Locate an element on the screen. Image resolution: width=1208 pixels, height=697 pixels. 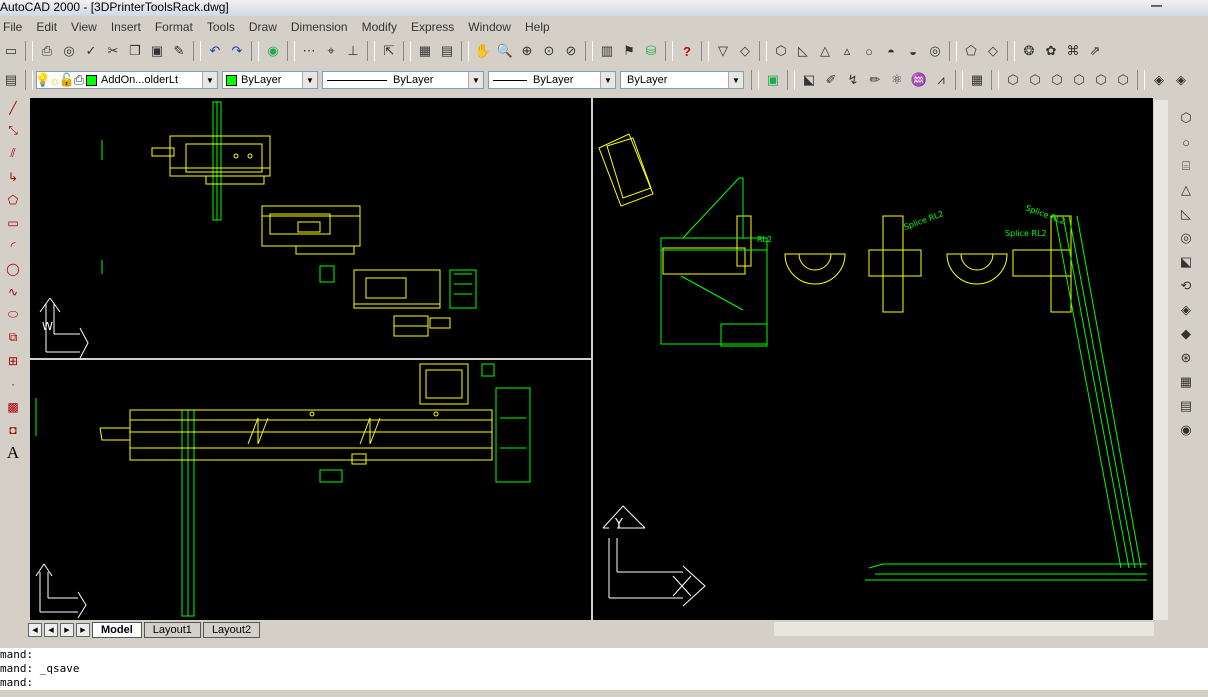
menu-edit: Edit is located at coordinates (46, 27).